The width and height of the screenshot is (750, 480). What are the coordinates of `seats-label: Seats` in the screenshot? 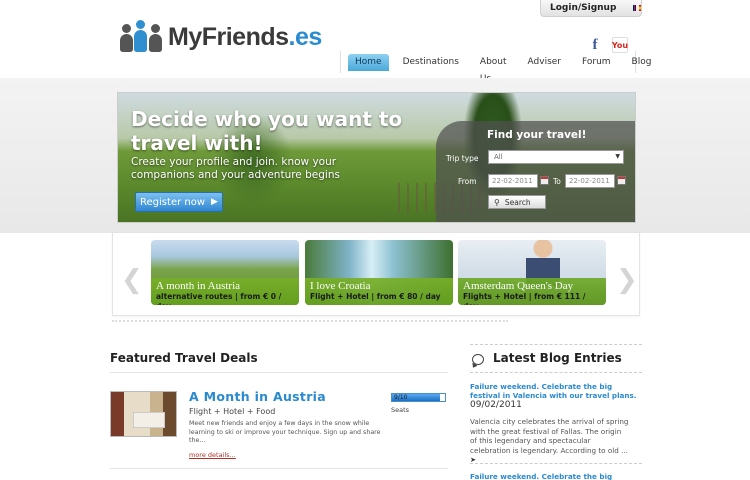 It's located at (400, 410).